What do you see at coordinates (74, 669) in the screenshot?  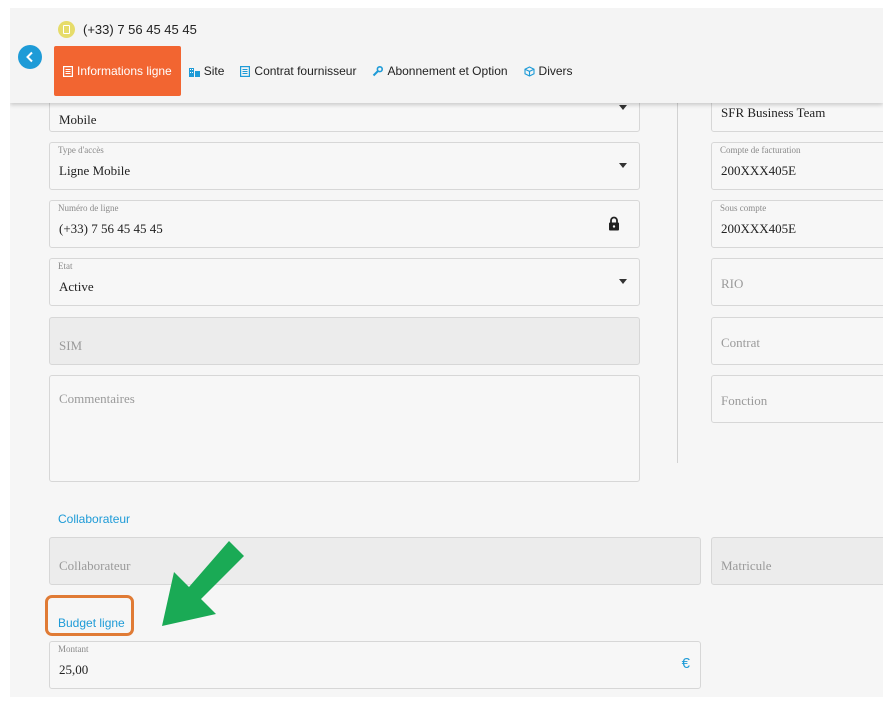 I see `montant-value: 25,00` at bounding box center [74, 669].